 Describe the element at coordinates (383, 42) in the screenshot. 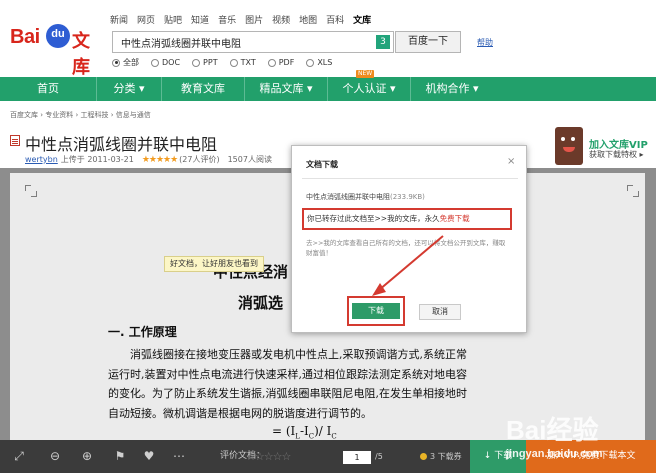

I see `search-count-badge: 3` at that location.